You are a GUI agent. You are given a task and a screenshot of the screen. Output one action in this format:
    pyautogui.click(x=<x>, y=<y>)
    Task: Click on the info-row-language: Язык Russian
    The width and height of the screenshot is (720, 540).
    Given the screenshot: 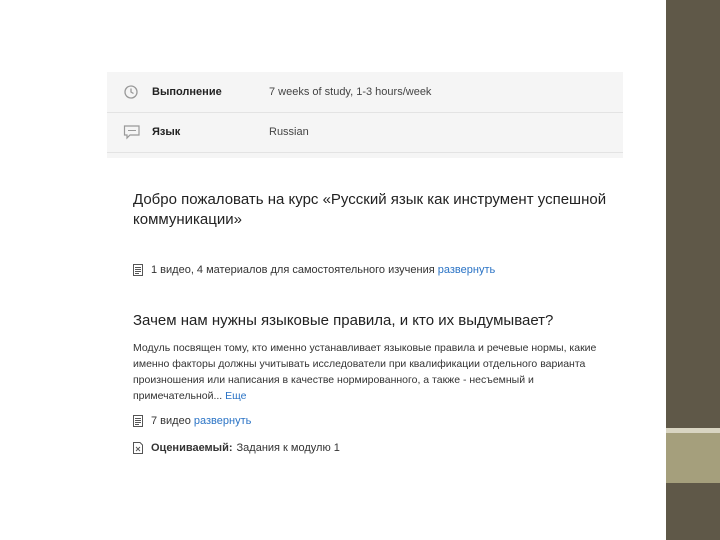 What is the action you would take?
    pyautogui.click(x=365, y=132)
    